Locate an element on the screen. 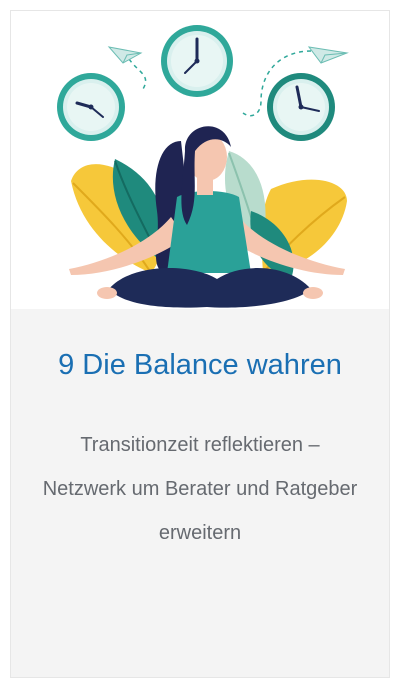 This screenshot has height=688, width=400. flight-path is located at coordinates (137, 74).